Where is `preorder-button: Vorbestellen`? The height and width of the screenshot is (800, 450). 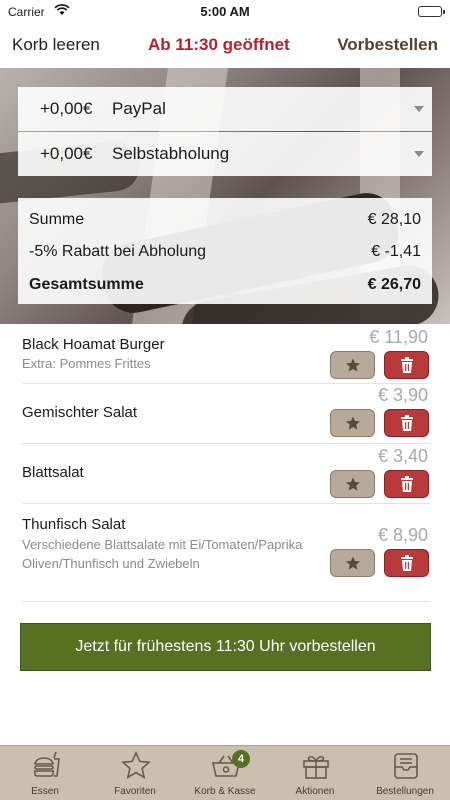
preorder-button: Vorbestellen is located at coordinates (387, 45).